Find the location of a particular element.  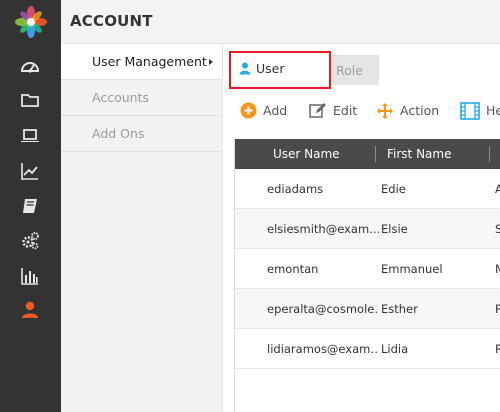

film-strip-icon is located at coordinates (470, 110).